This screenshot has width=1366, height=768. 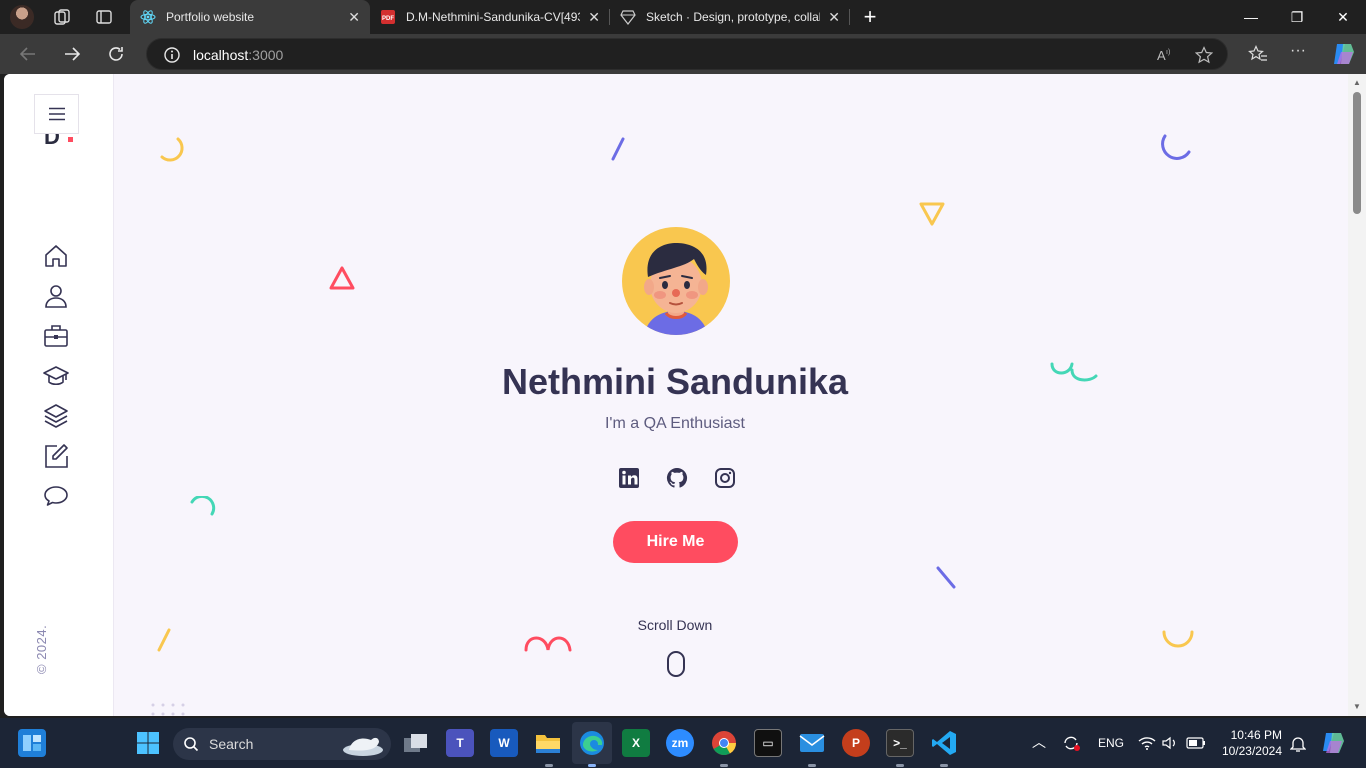 What do you see at coordinates (210, 17) in the screenshot?
I see `tab-title: Portfolio website` at bounding box center [210, 17].